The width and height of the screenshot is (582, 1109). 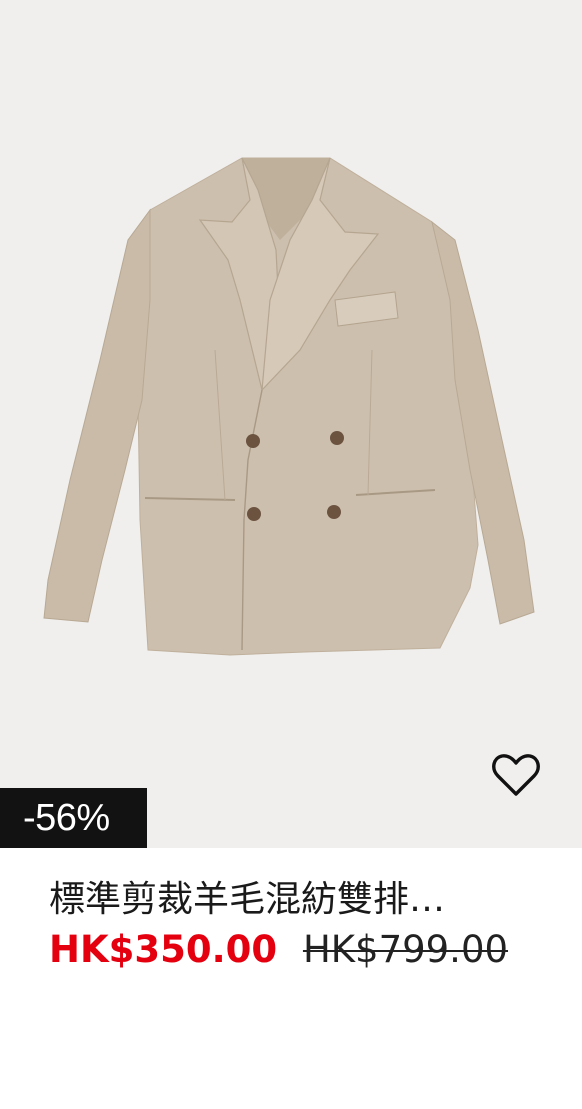 What do you see at coordinates (405, 949) in the screenshot?
I see `original-price: HK$799.00` at bounding box center [405, 949].